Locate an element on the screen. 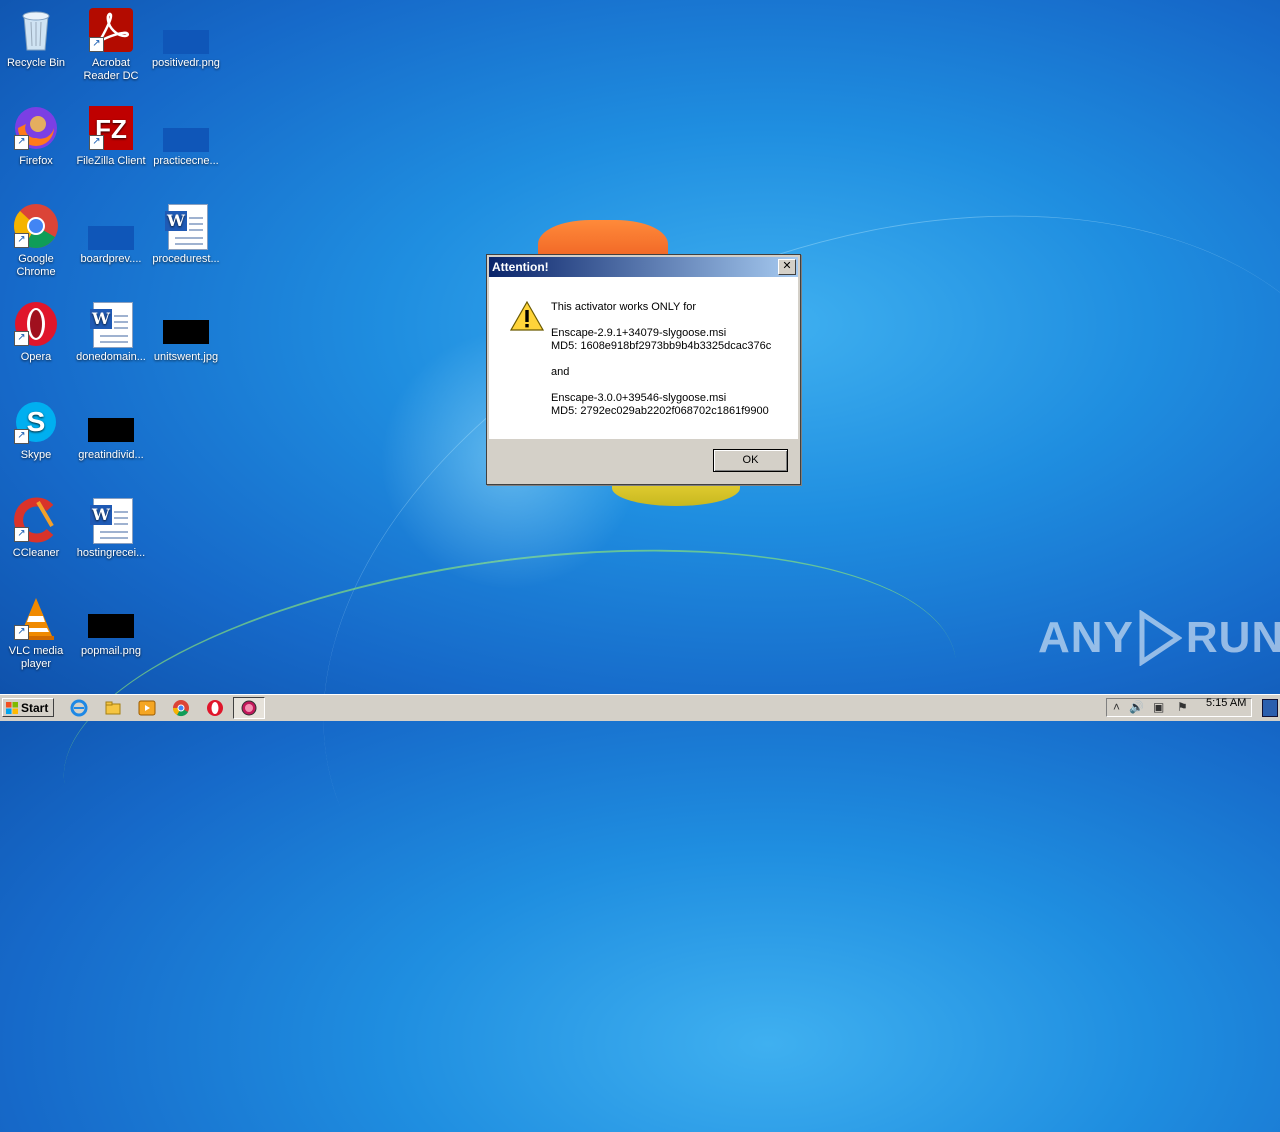 The image size is (1280, 1132). active-app-button is located at coordinates (249, 708).